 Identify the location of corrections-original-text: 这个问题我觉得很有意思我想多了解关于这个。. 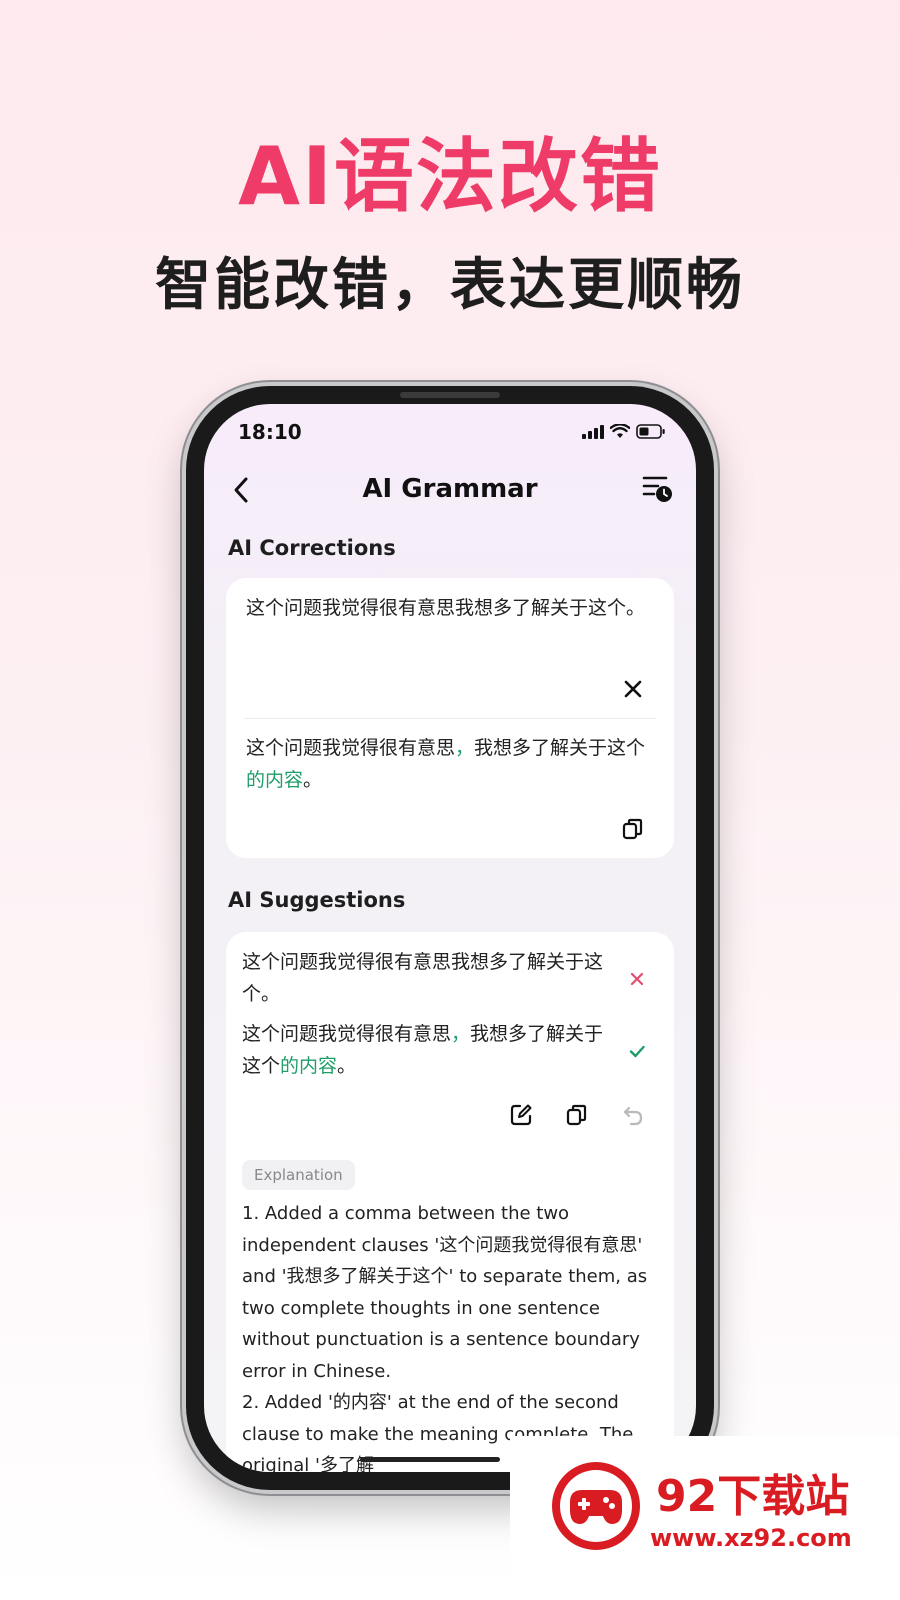
(446, 608).